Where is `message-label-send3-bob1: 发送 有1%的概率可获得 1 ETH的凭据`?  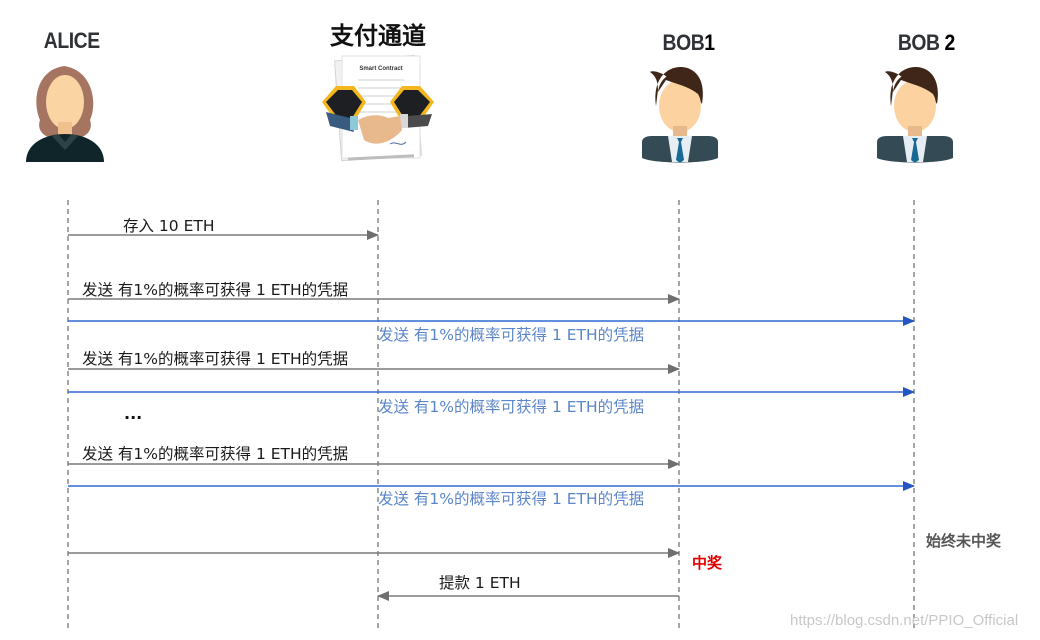 message-label-send3-bob1: 发送 有1%的概率可获得 1 ETH的凭据 is located at coordinates (215, 454).